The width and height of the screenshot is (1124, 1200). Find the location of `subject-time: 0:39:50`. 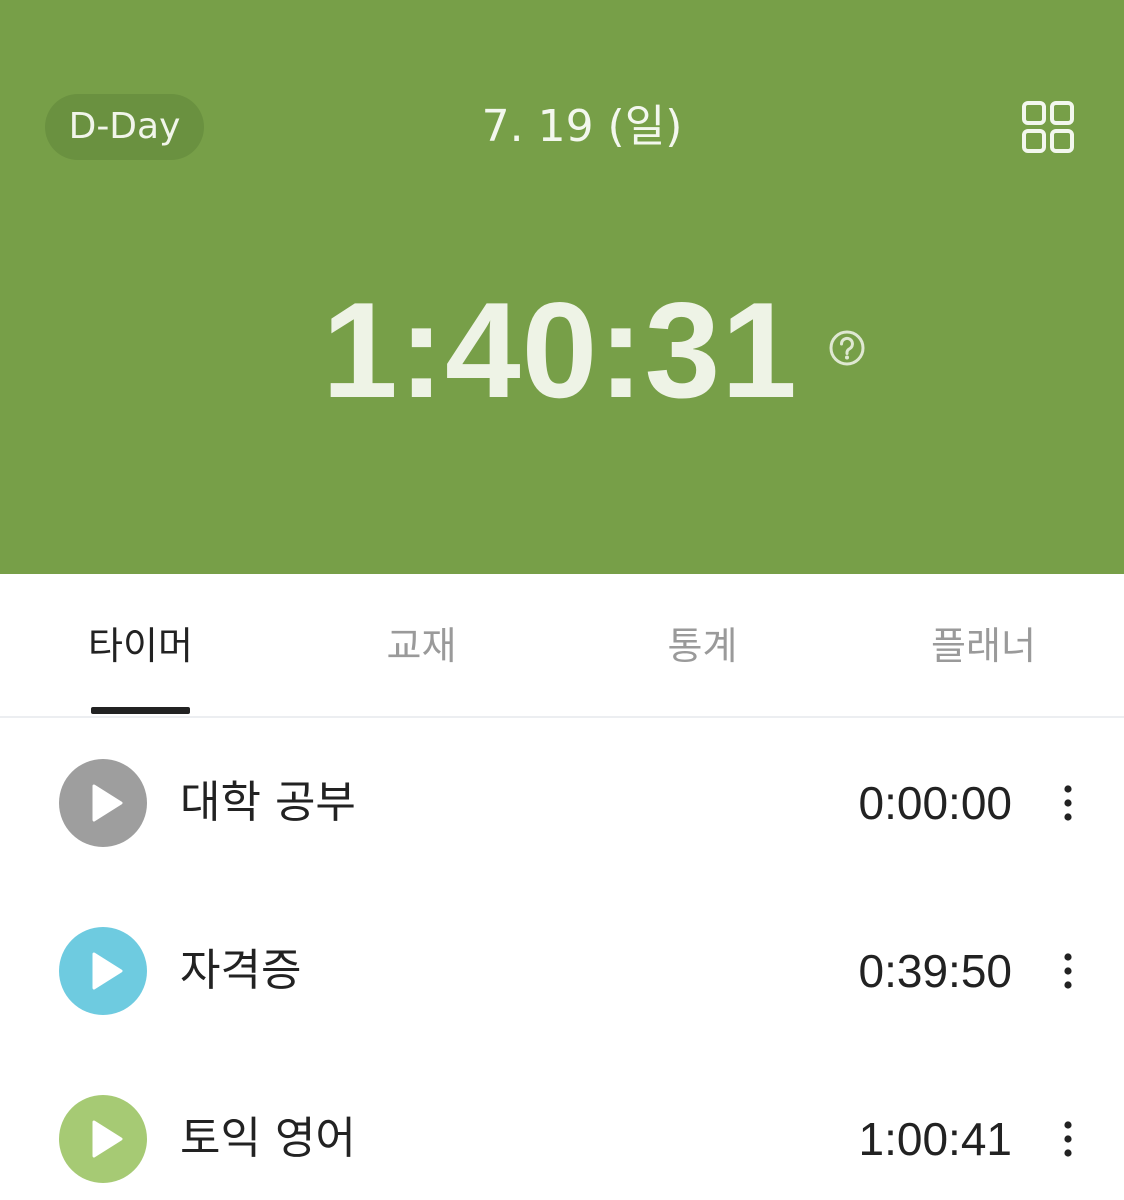

subject-time: 0:39:50 is located at coordinates (935, 971).